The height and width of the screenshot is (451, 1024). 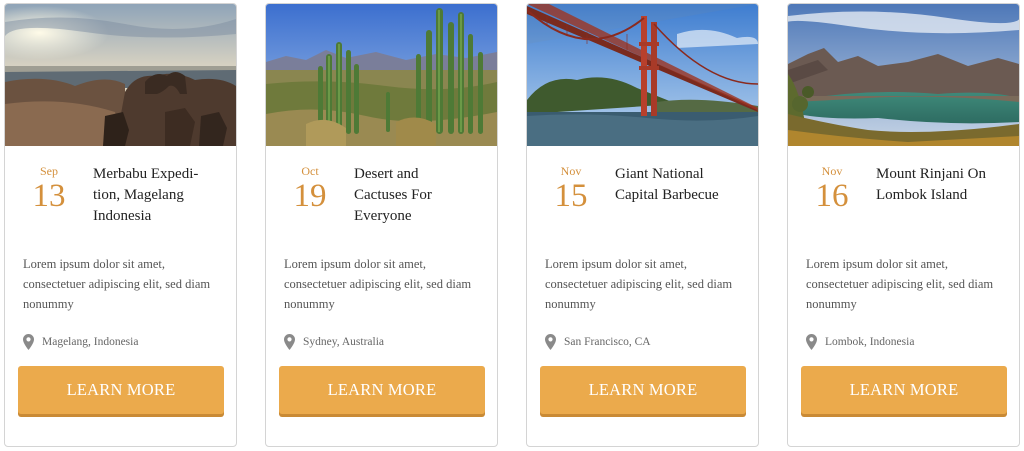 What do you see at coordinates (310, 196) in the screenshot?
I see `event-day: 19` at bounding box center [310, 196].